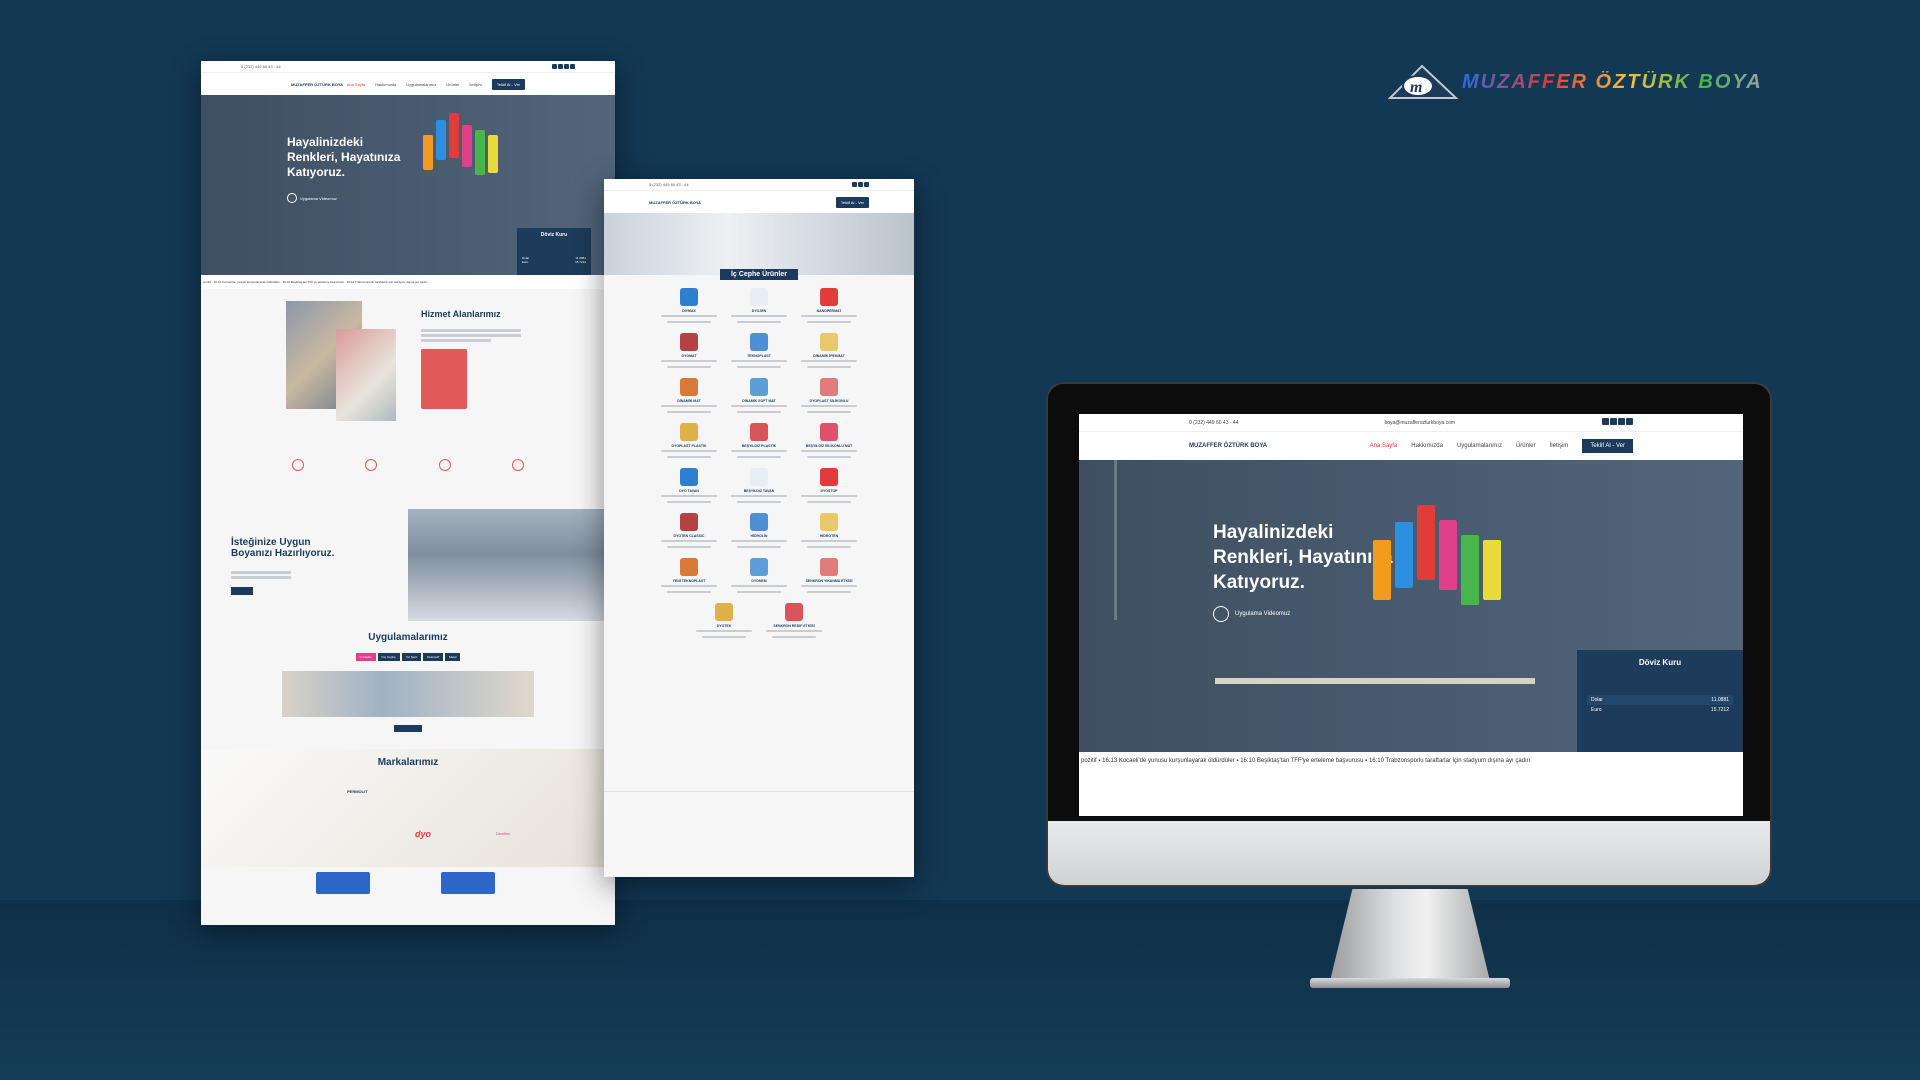  Describe the element at coordinates (461, 314) in the screenshot. I see `services-title: Hizmet Alanlarımız` at that location.